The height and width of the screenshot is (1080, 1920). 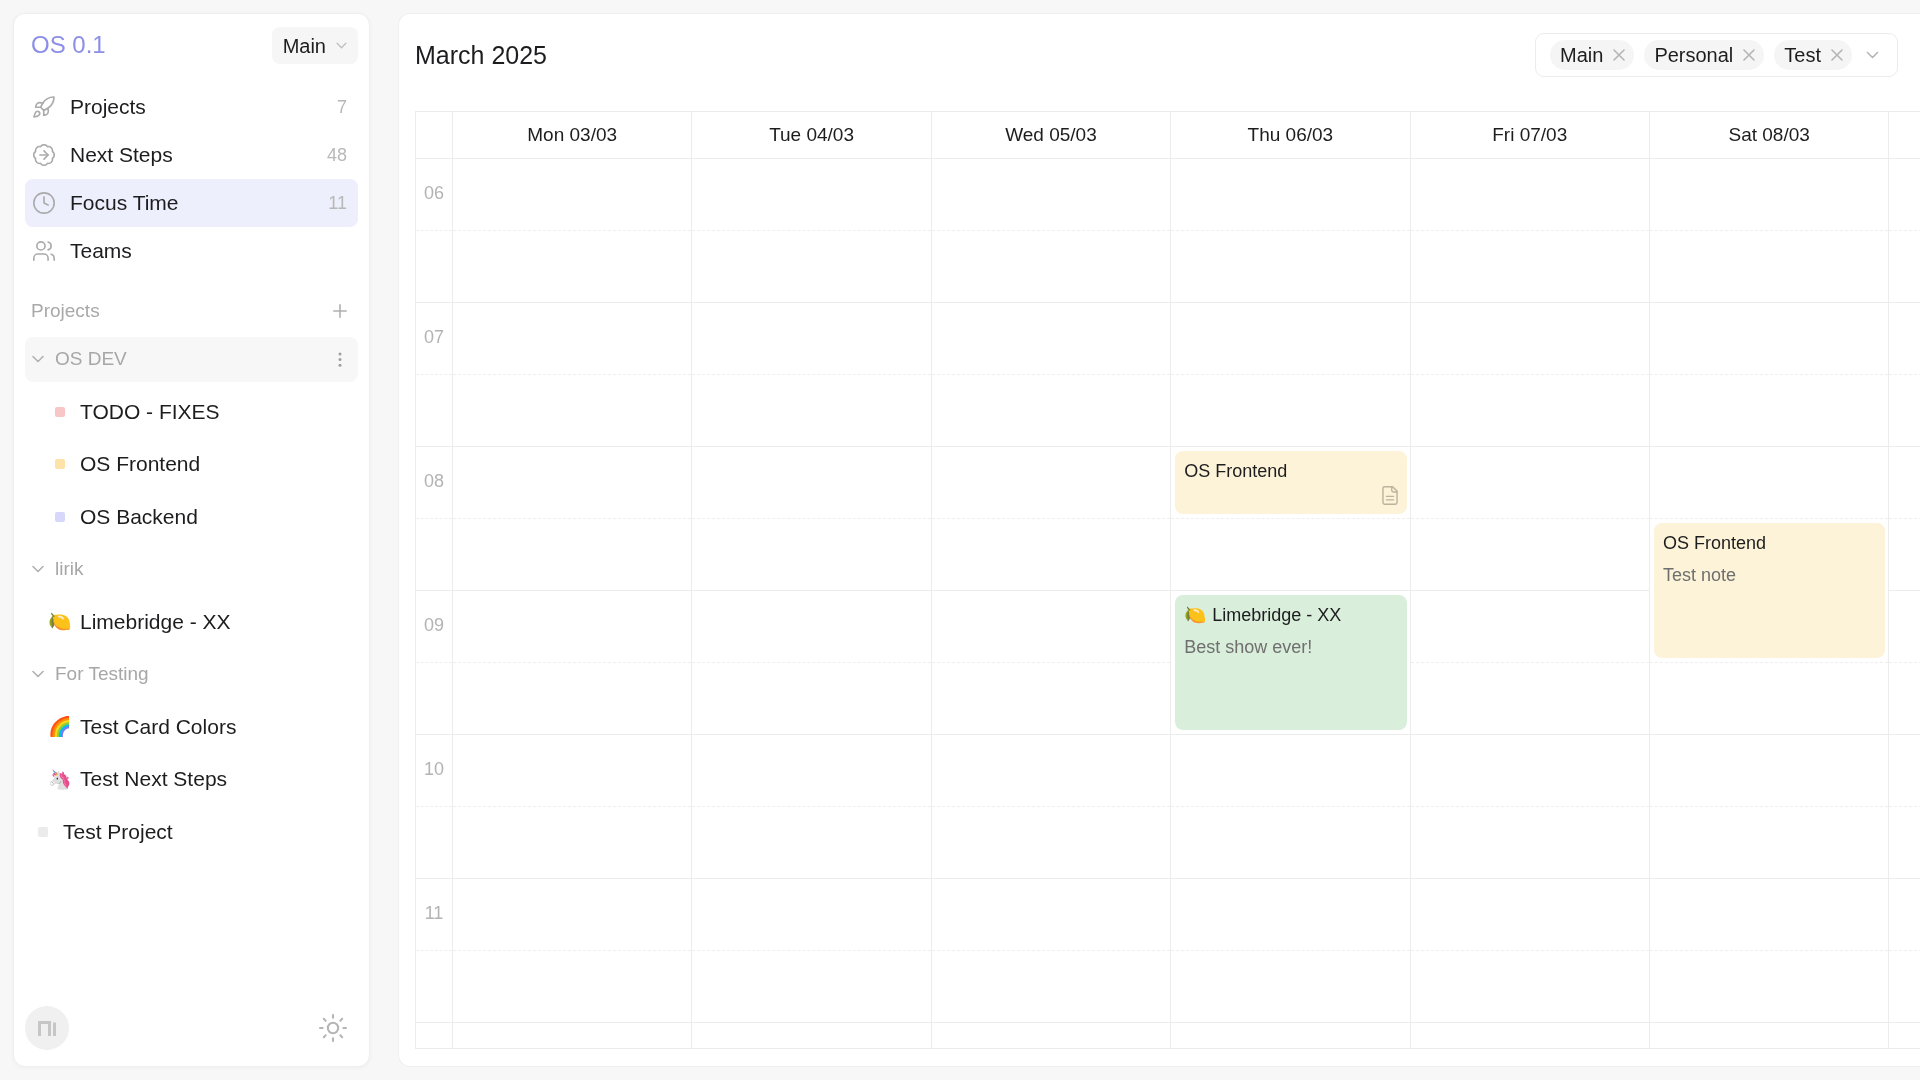 I want to click on nav-item: Focus Time 11, so click(x=191, y=203).